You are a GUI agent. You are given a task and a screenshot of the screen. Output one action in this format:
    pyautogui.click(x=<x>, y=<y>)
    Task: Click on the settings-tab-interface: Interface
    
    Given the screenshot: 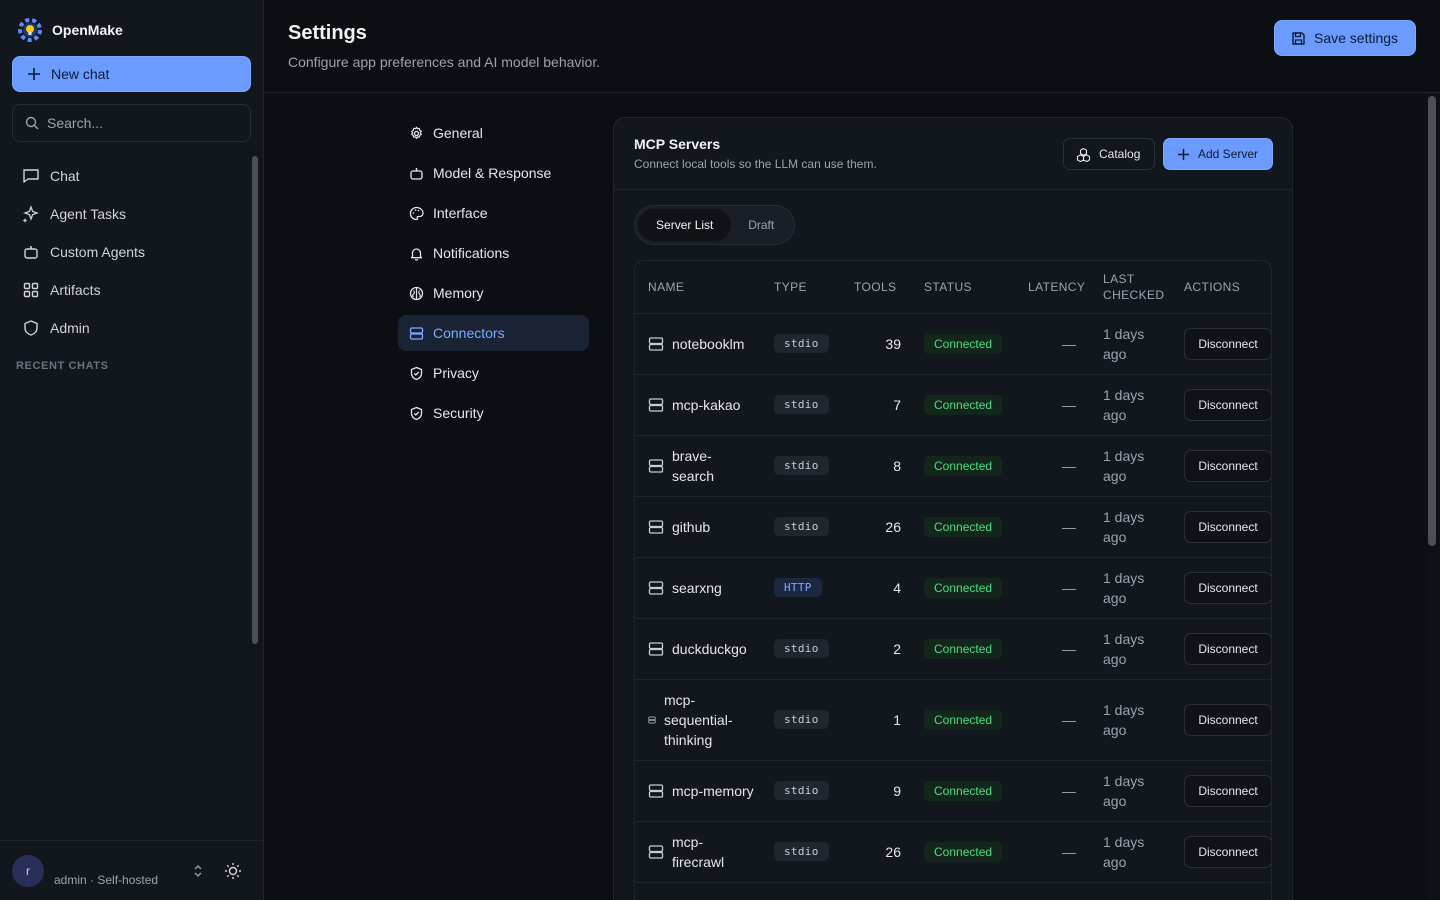 What is the action you would take?
    pyautogui.click(x=493, y=213)
    